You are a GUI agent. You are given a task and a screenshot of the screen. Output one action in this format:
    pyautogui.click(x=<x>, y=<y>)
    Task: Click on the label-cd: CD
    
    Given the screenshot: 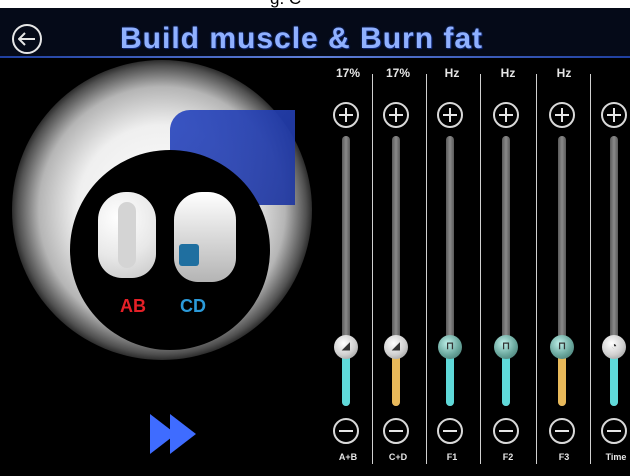 What is the action you would take?
    pyautogui.click(x=193, y=306)
    